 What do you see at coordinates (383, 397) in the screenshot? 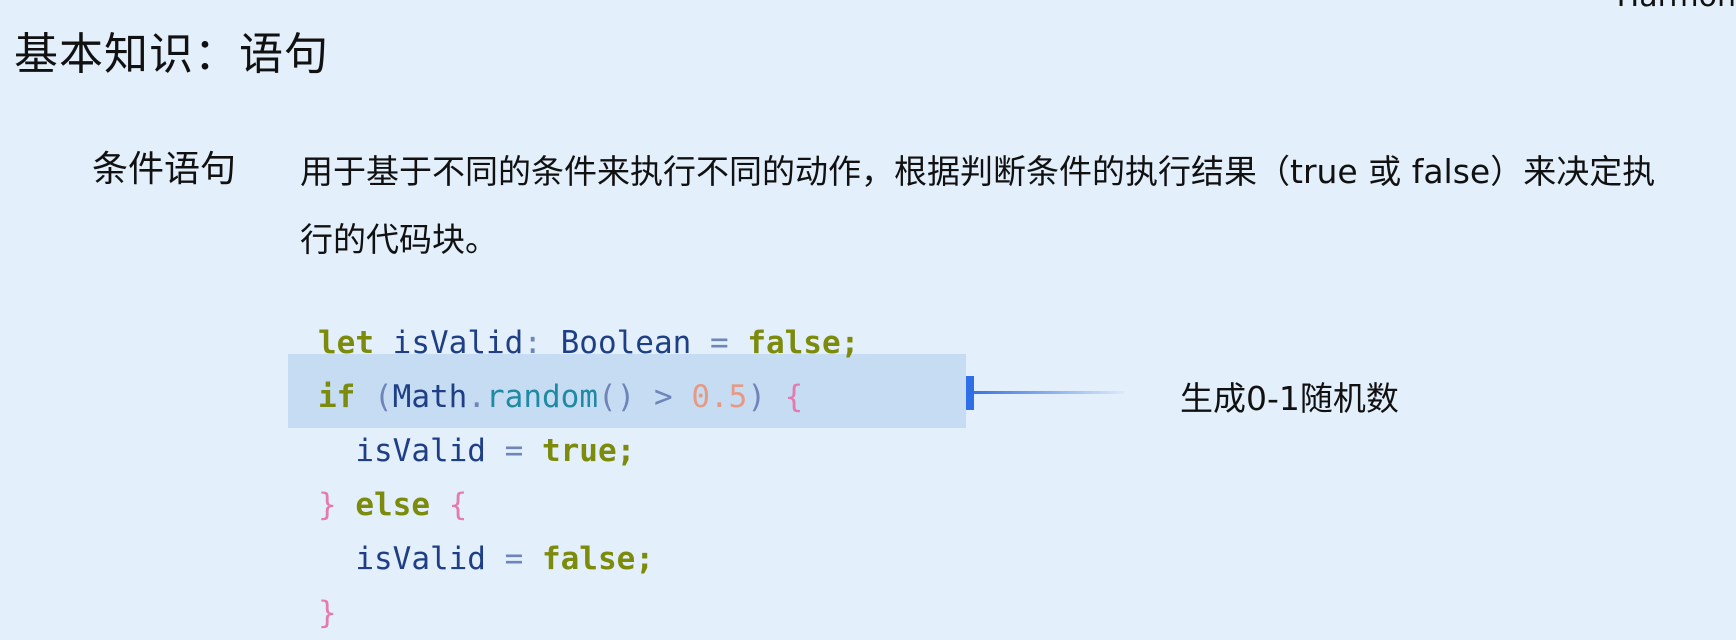
I see `code-token: (` at bounding box center [383, 397].